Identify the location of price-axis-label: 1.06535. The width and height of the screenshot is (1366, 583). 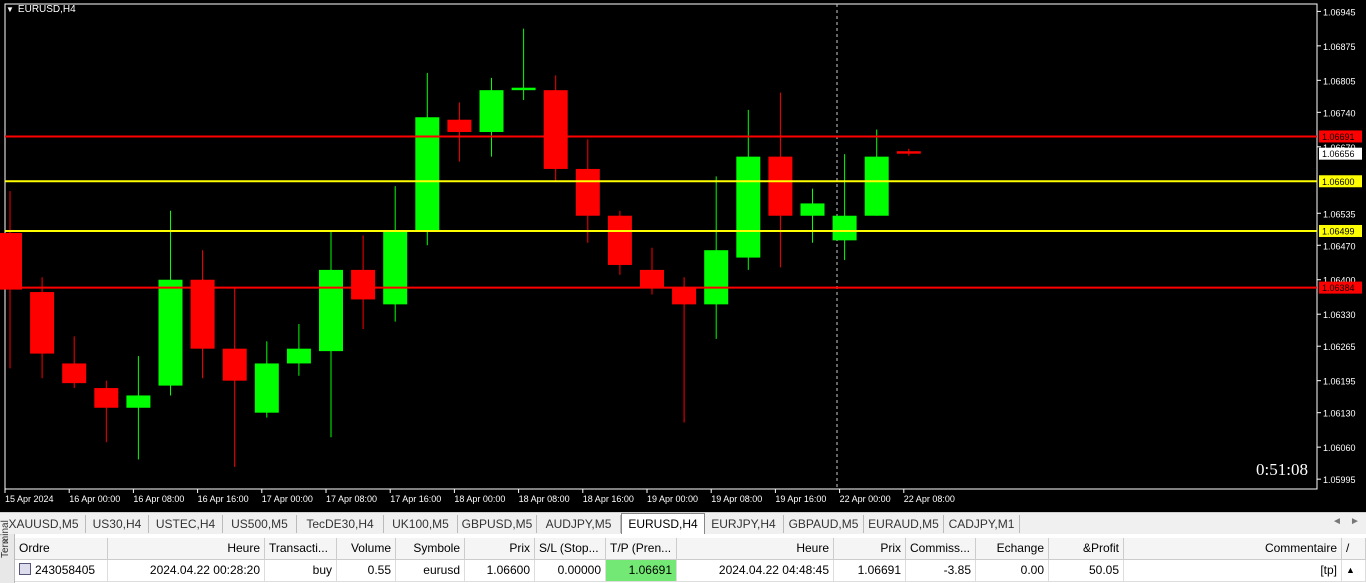
(1339, 214).